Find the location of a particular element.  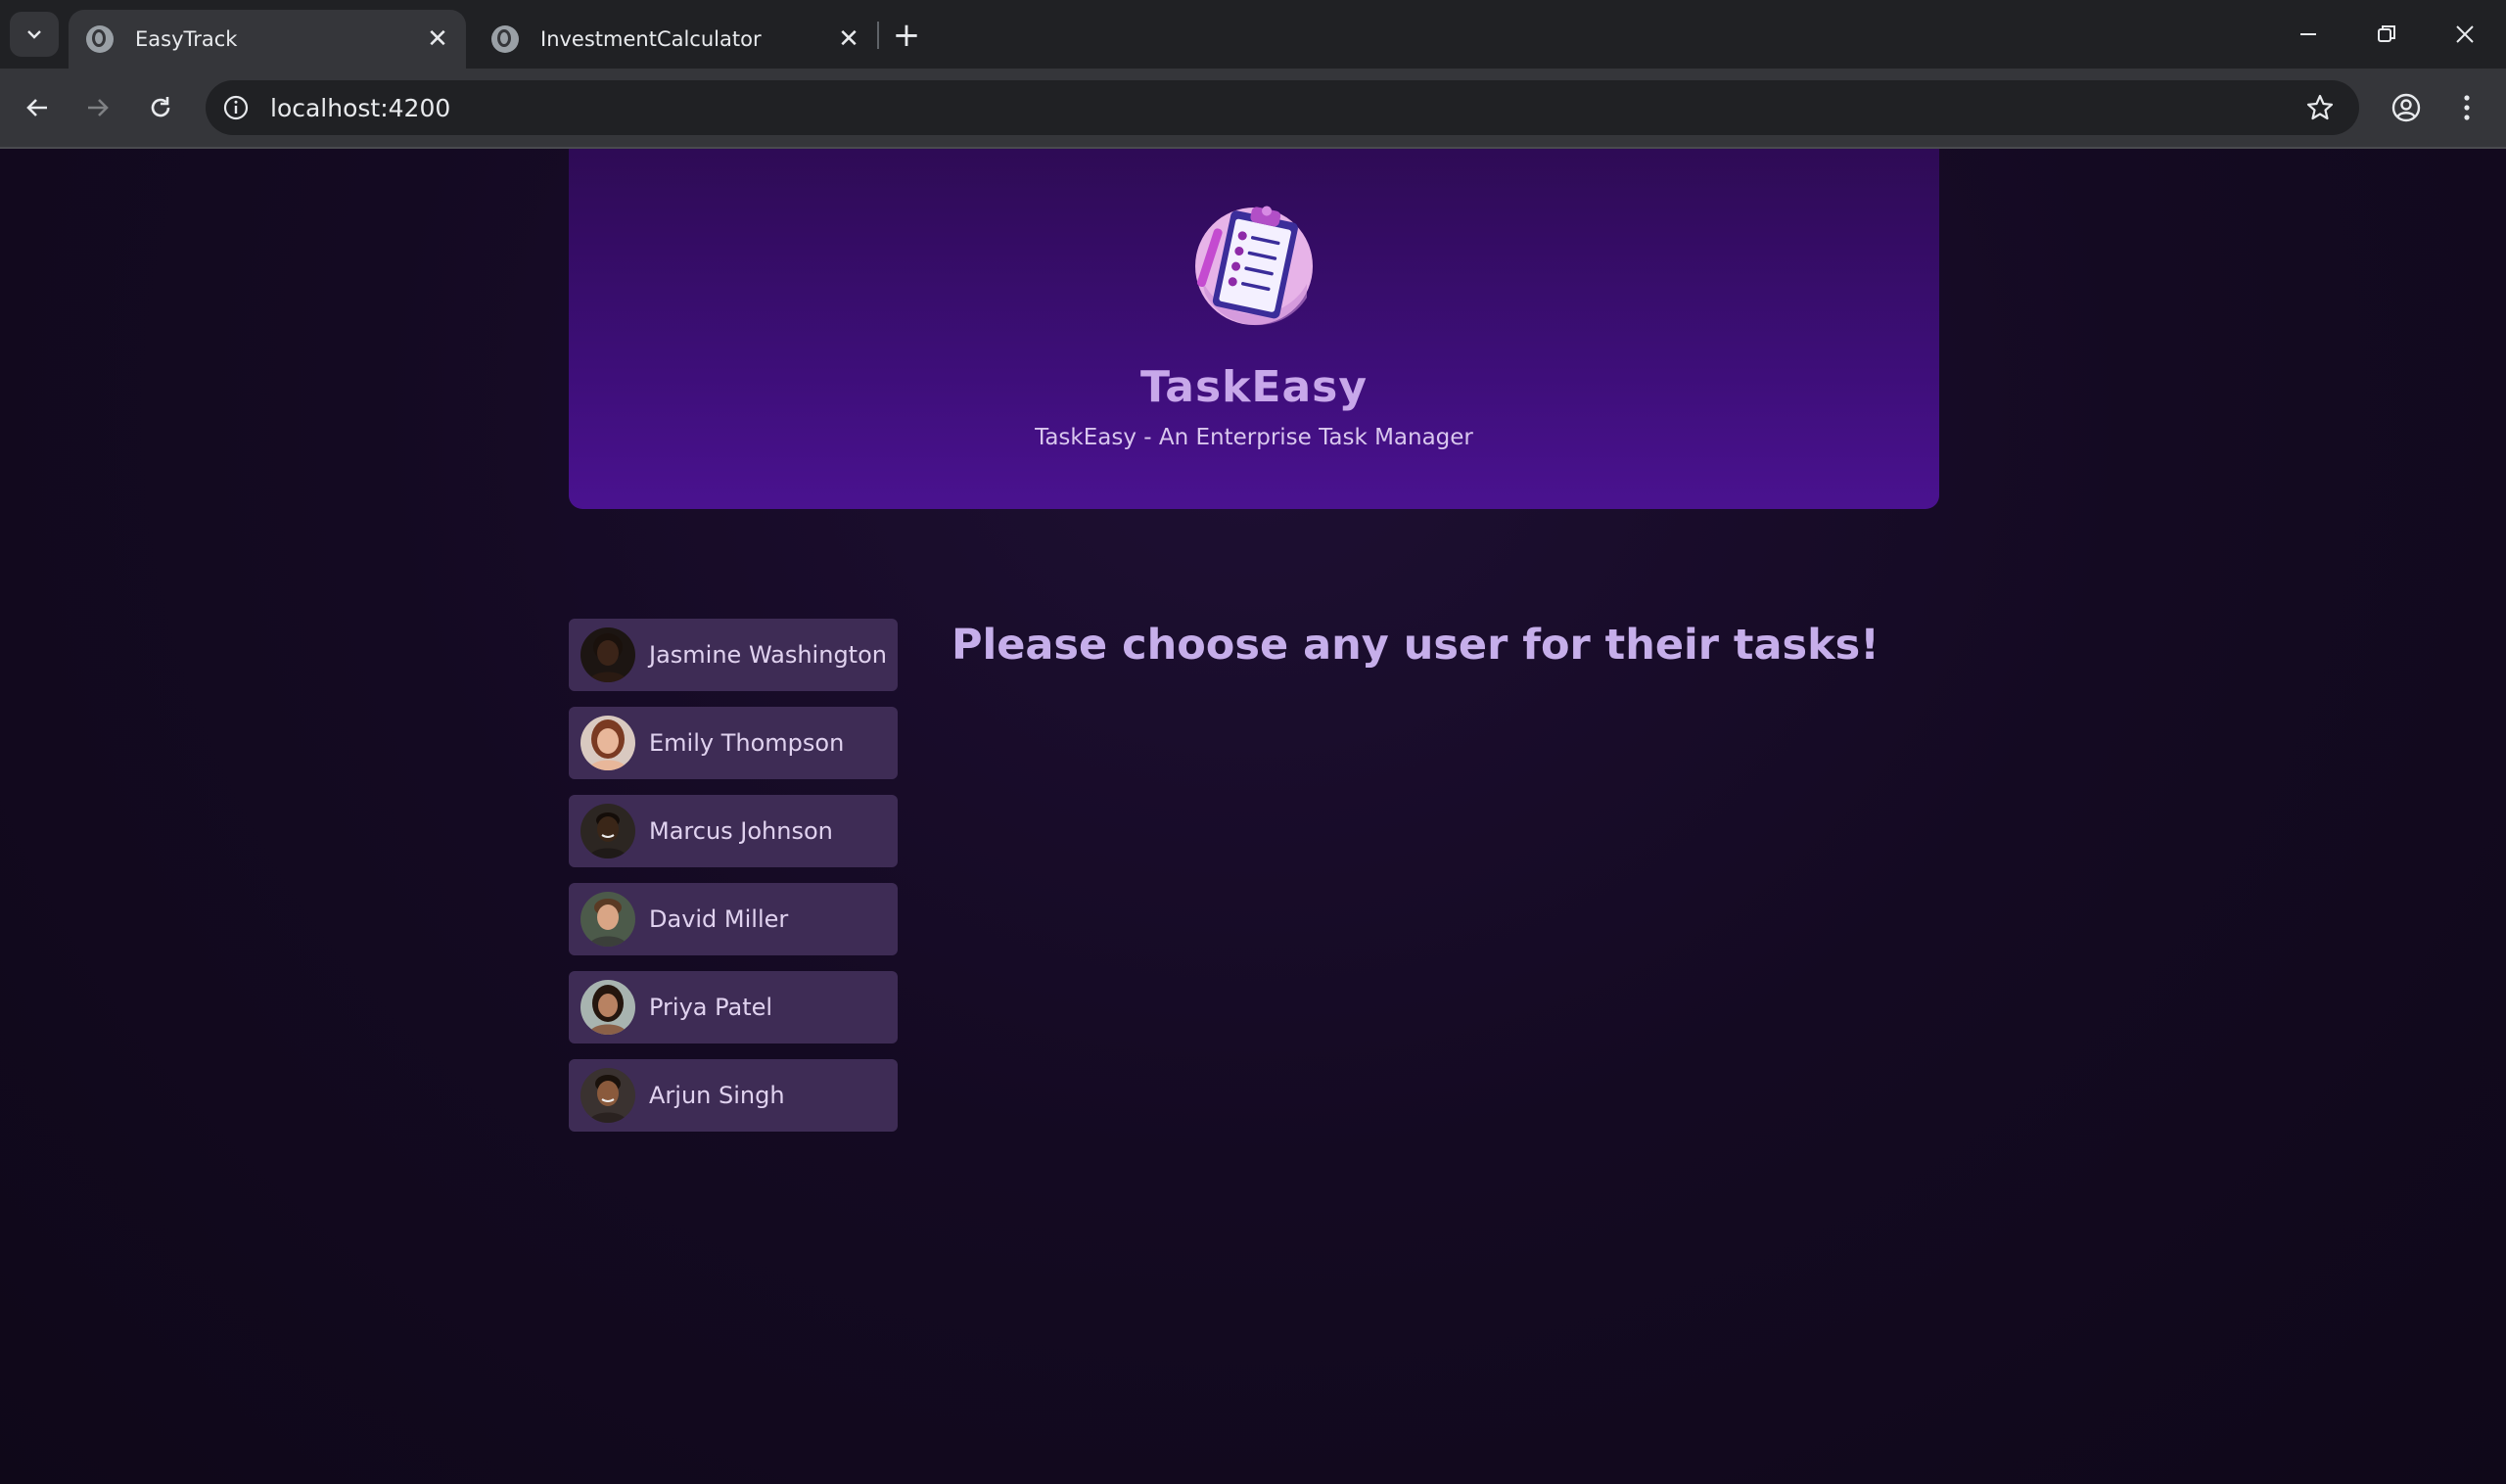

user-button-priya-patel: Priya Patel is located at coordinates (733, 1007).